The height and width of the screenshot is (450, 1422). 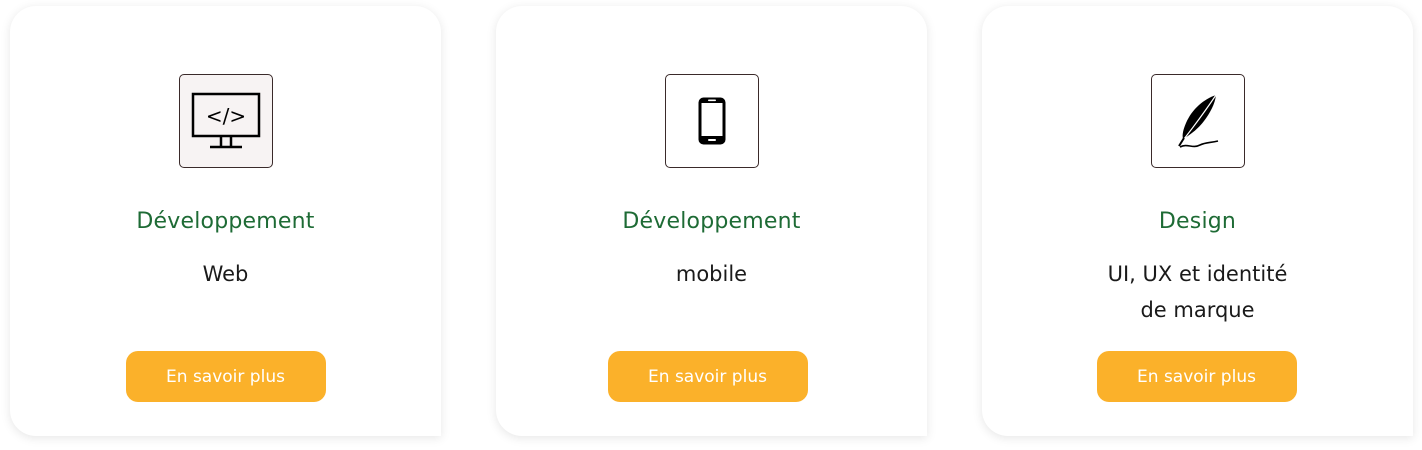 I want to click on quill-pen-icon, so click(x=1197, y=121).